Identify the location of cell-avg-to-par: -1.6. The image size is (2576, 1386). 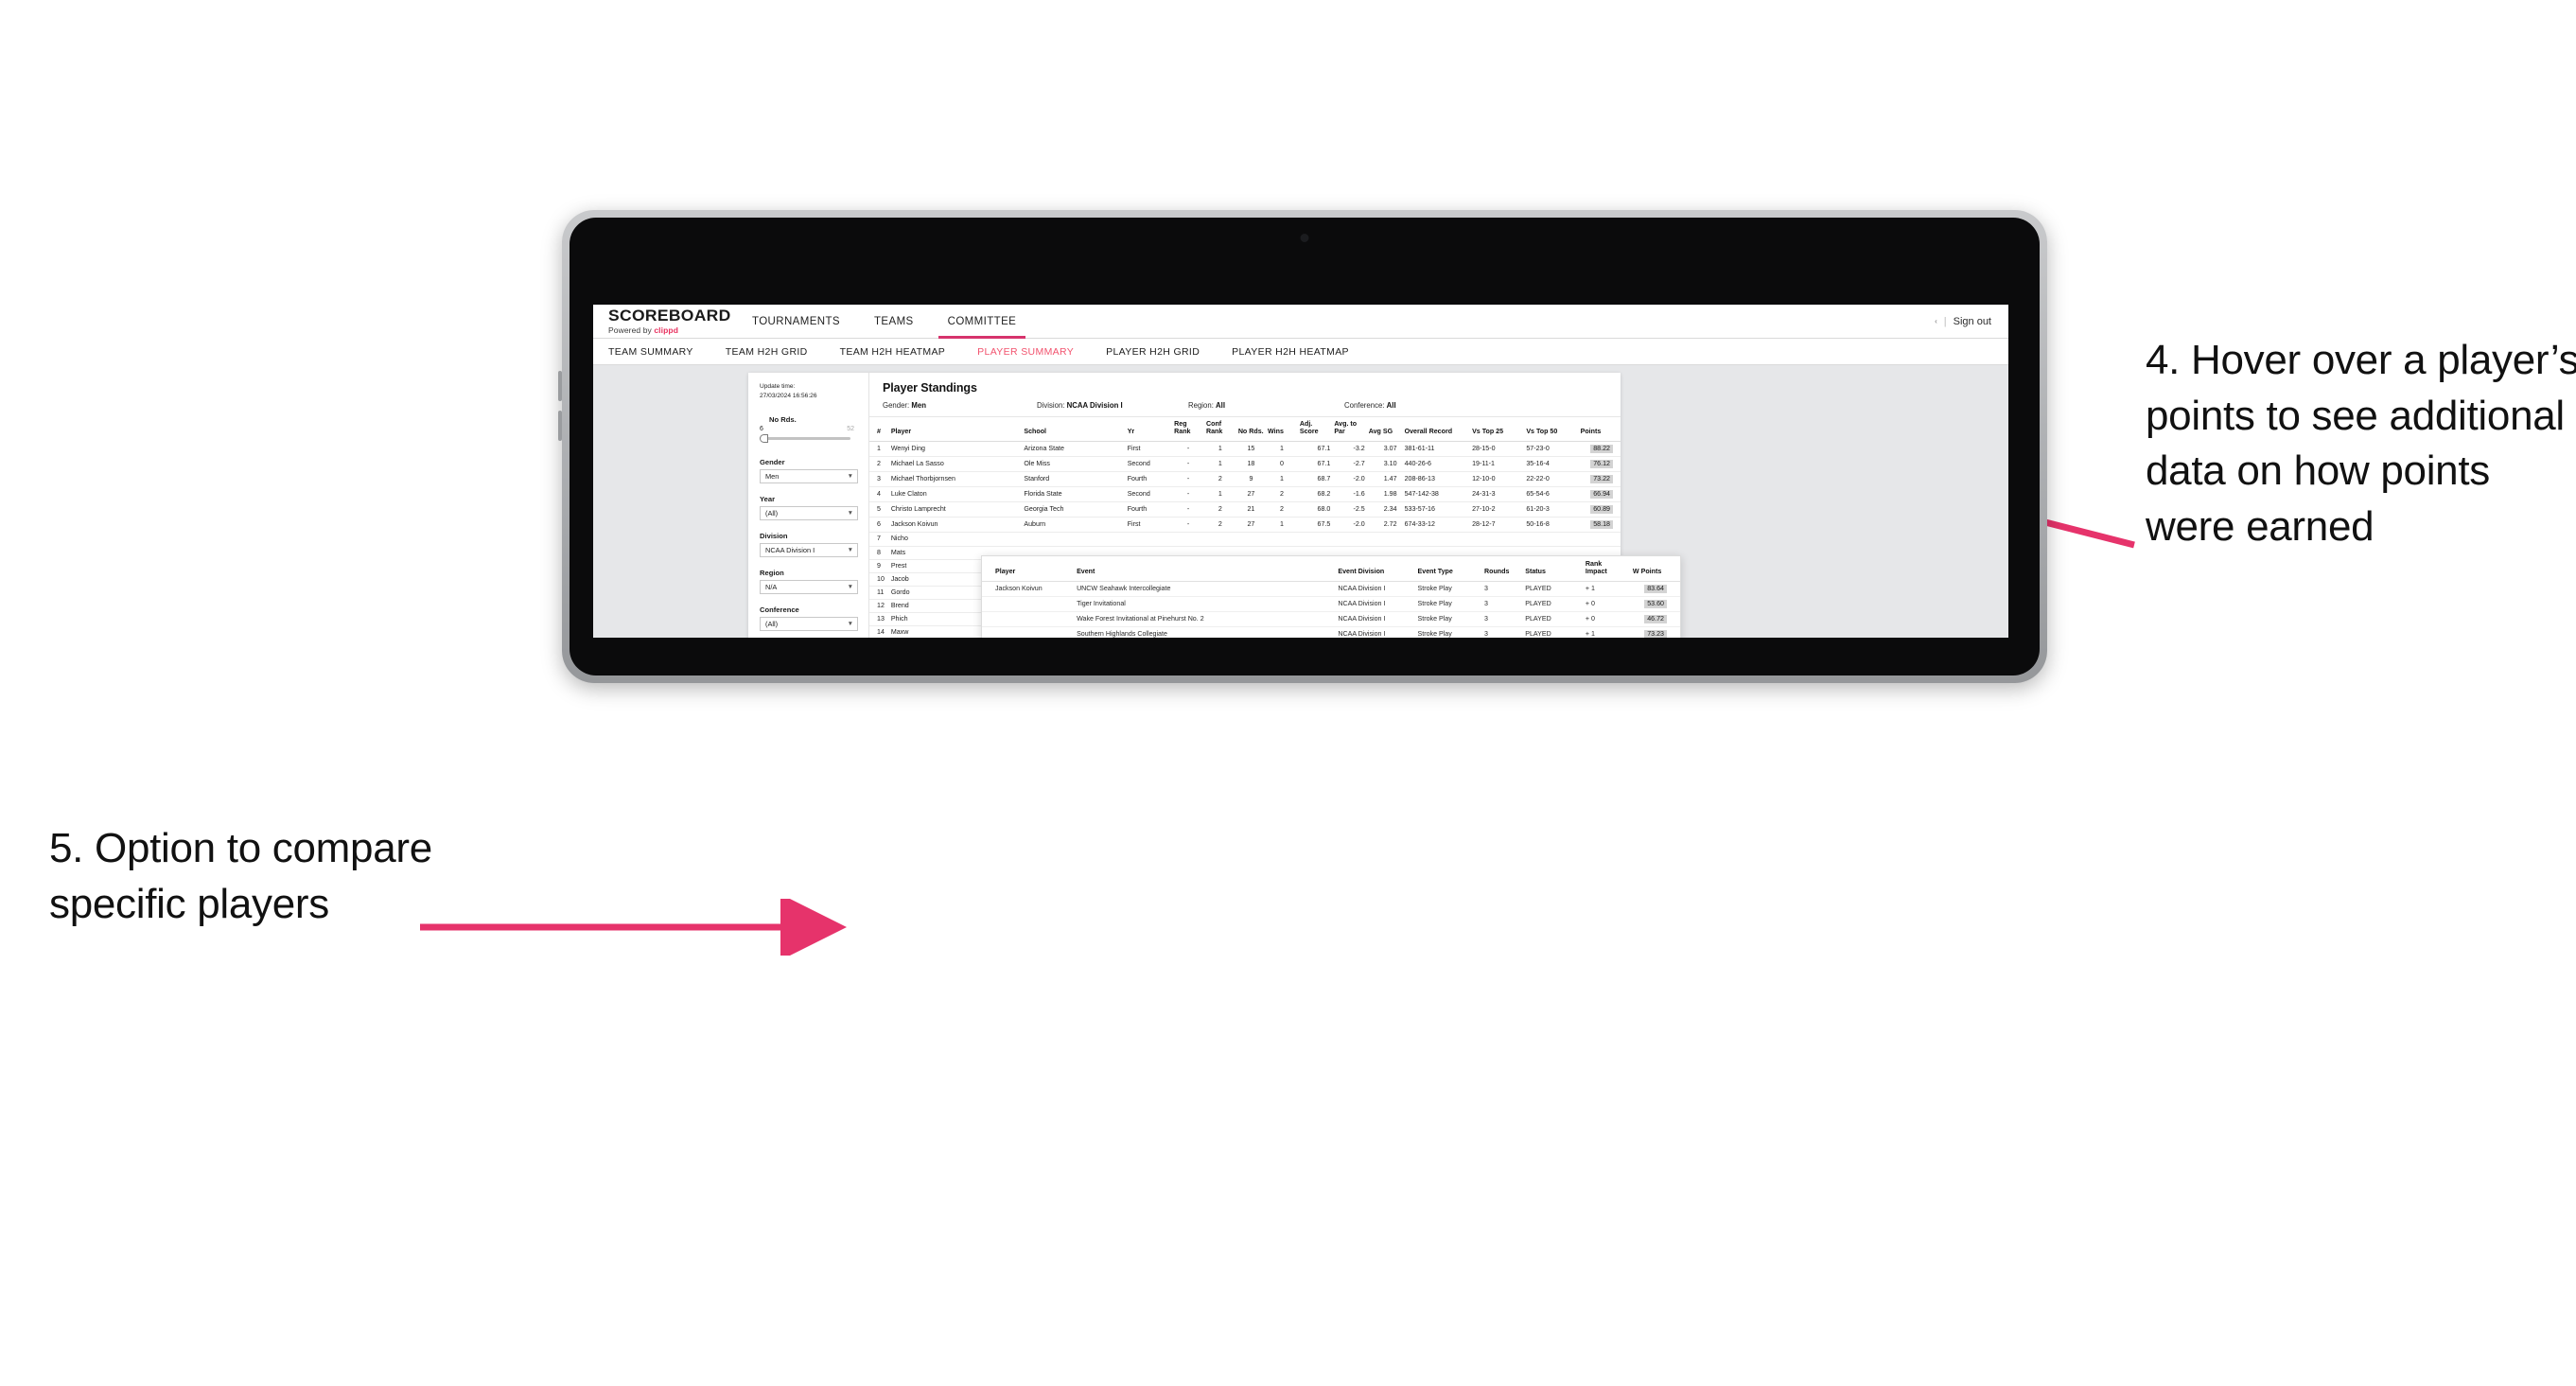
(1349, 494).